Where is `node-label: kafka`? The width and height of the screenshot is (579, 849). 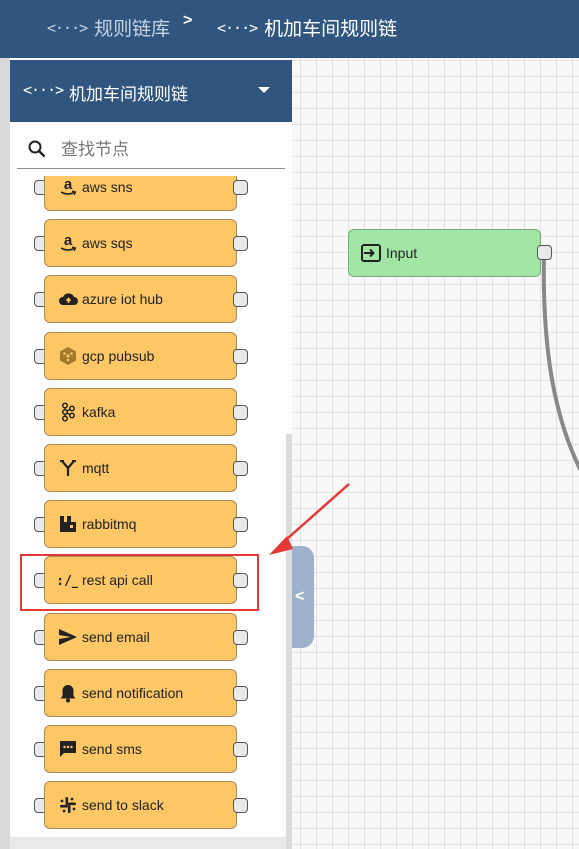
node-label: kafka is located at coordinates (99, 412).